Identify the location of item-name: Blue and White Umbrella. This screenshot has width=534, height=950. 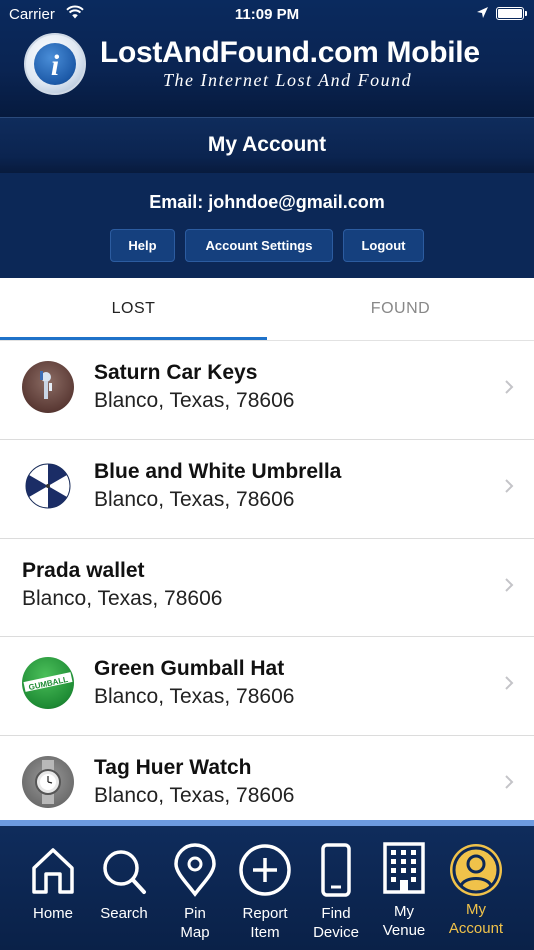
(218, 471).